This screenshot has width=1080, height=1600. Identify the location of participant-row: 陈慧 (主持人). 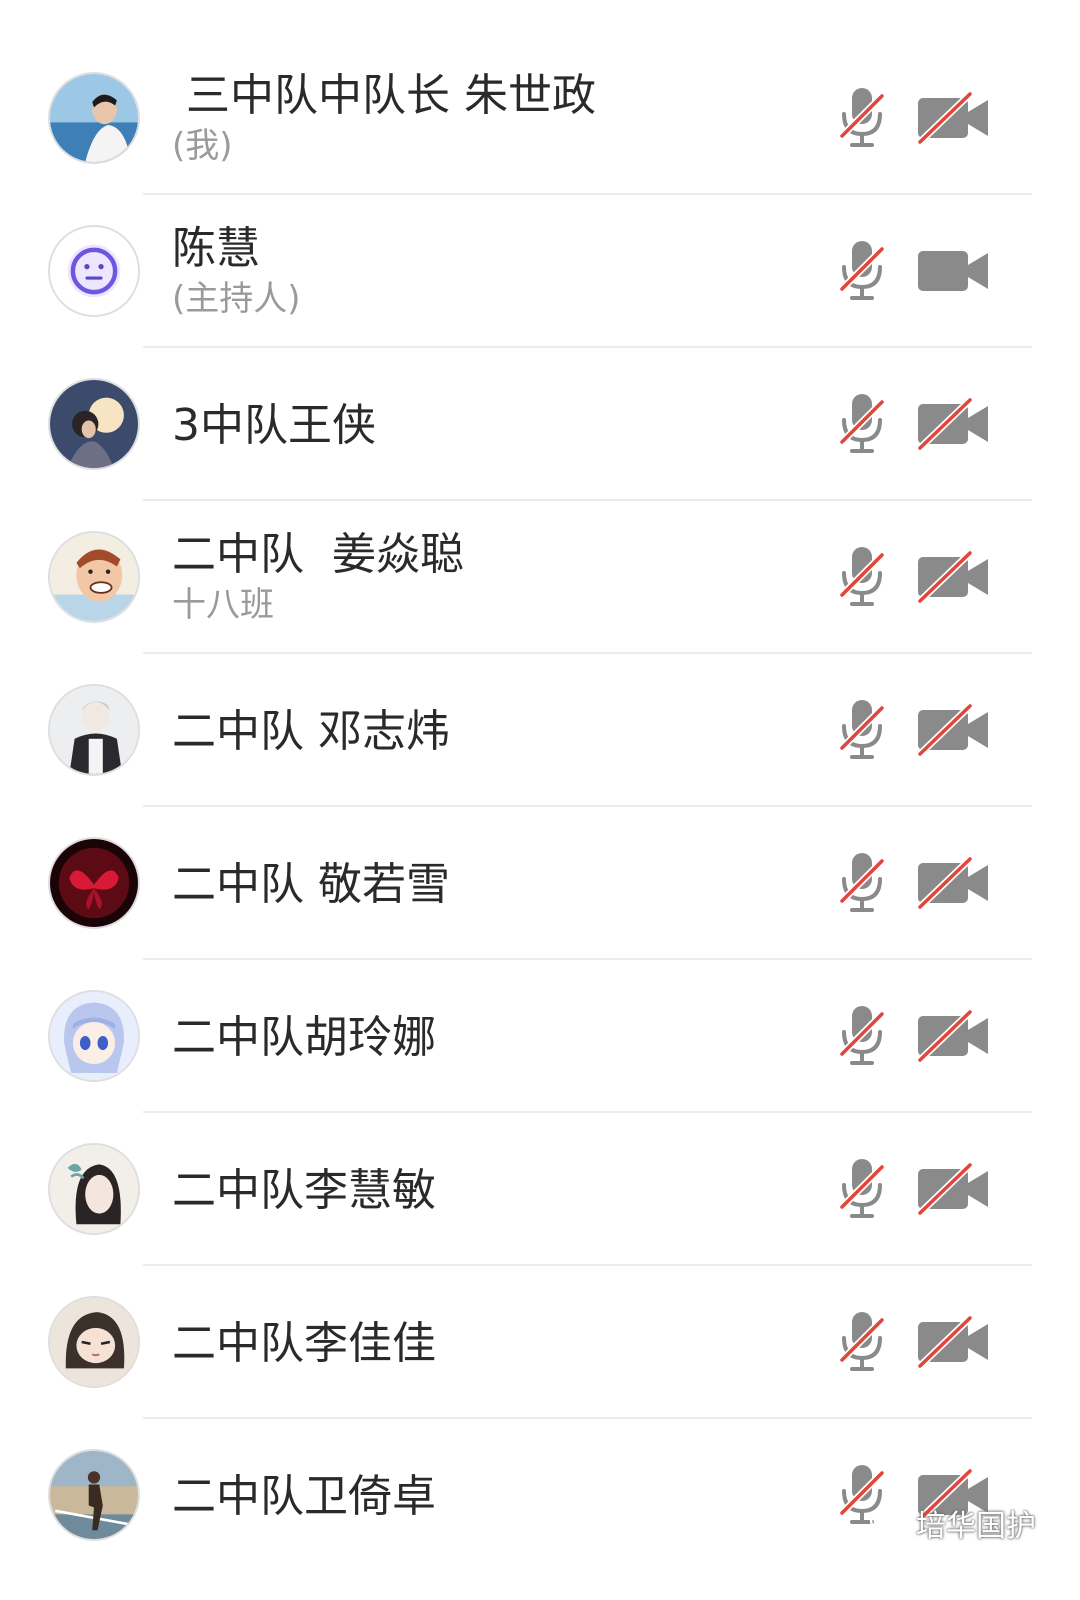
(540, 271).